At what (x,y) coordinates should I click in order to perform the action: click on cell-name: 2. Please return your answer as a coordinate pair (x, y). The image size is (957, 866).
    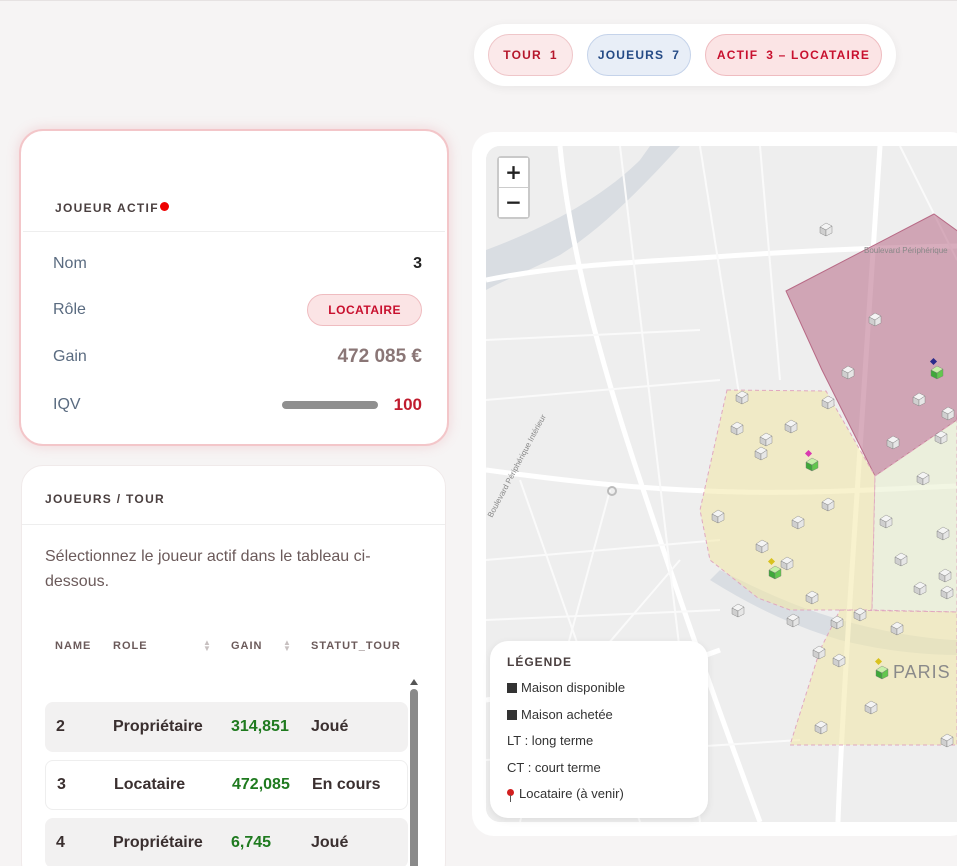
    Looking at the image, I should click on (60, 726).